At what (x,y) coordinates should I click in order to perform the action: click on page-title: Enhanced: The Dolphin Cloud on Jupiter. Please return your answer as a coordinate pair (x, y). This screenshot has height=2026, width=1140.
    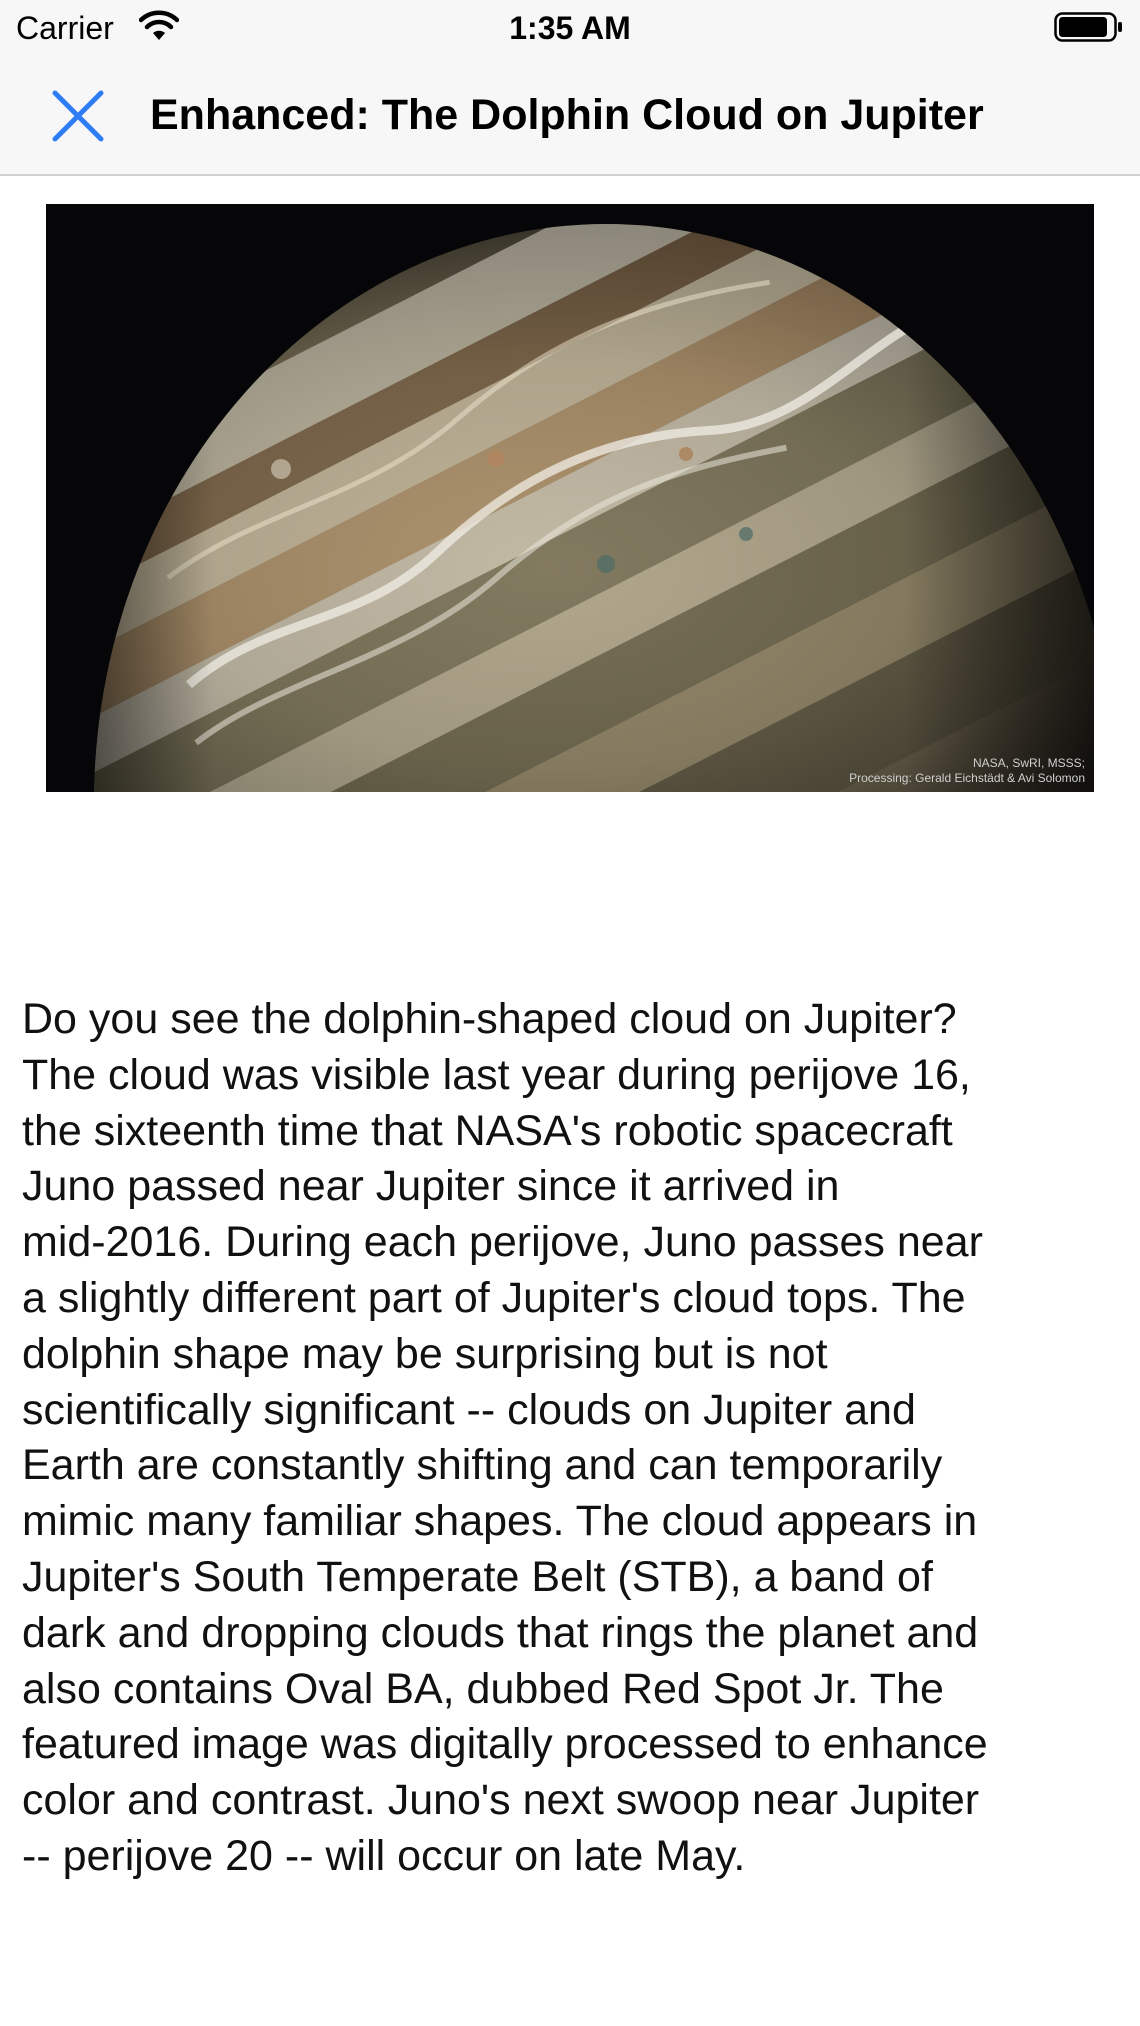
    Looking at the image, I should click on (567, 115).